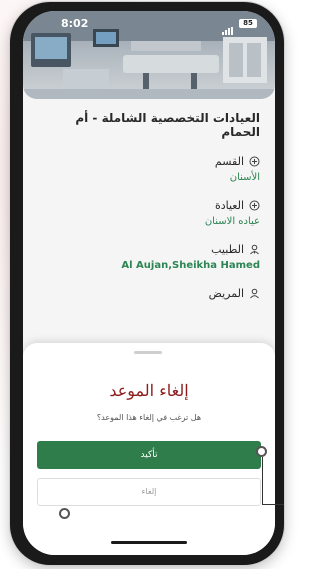 Image resolution: width=320 pixels, height=569 pixels. I want to click on cancel-button: إلغاء, so click(149, 492).